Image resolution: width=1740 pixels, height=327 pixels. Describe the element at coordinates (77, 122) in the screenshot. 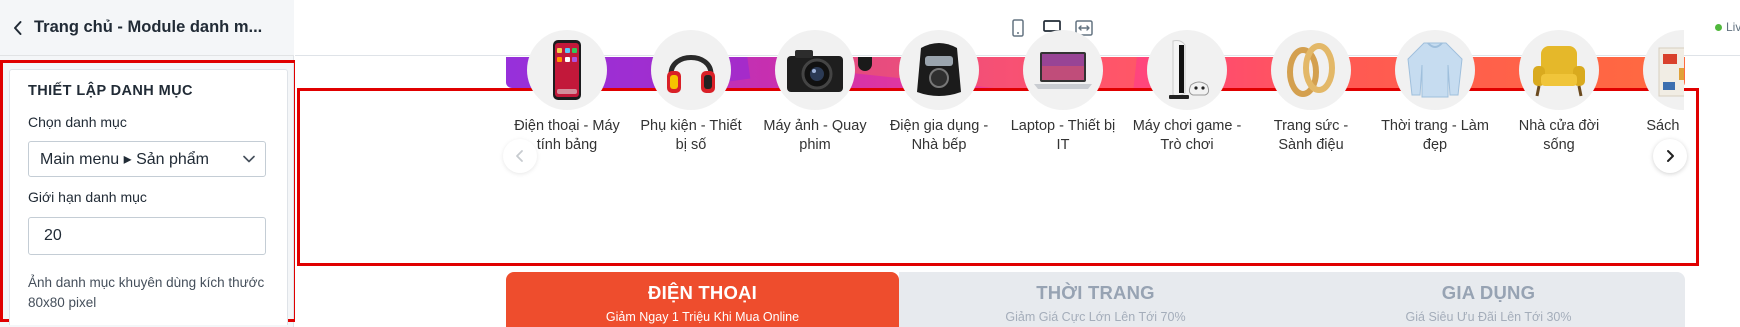

I see `select-category-label: Chọn danh mục` at that location.